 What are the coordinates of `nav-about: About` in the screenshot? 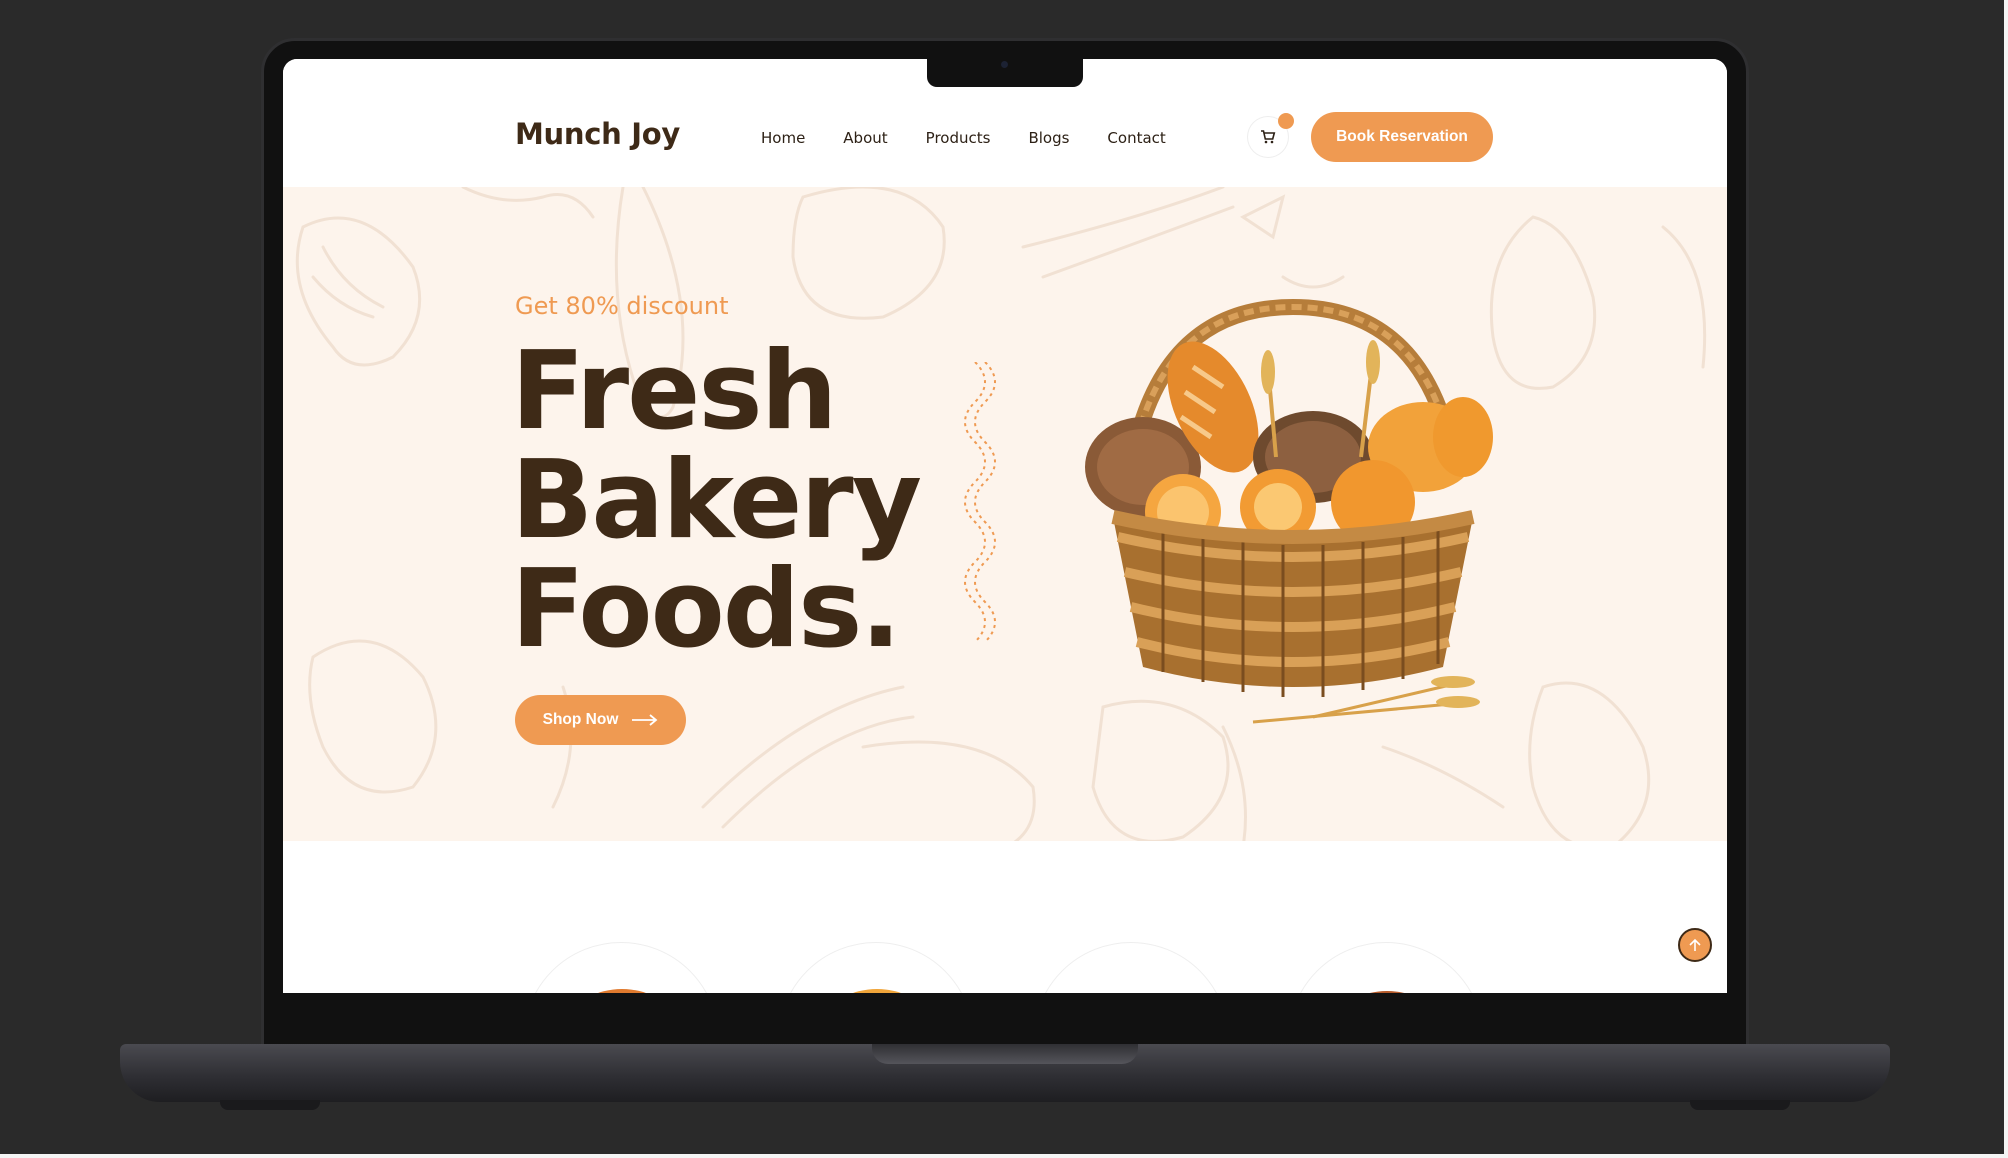 It's located at (865, 138).